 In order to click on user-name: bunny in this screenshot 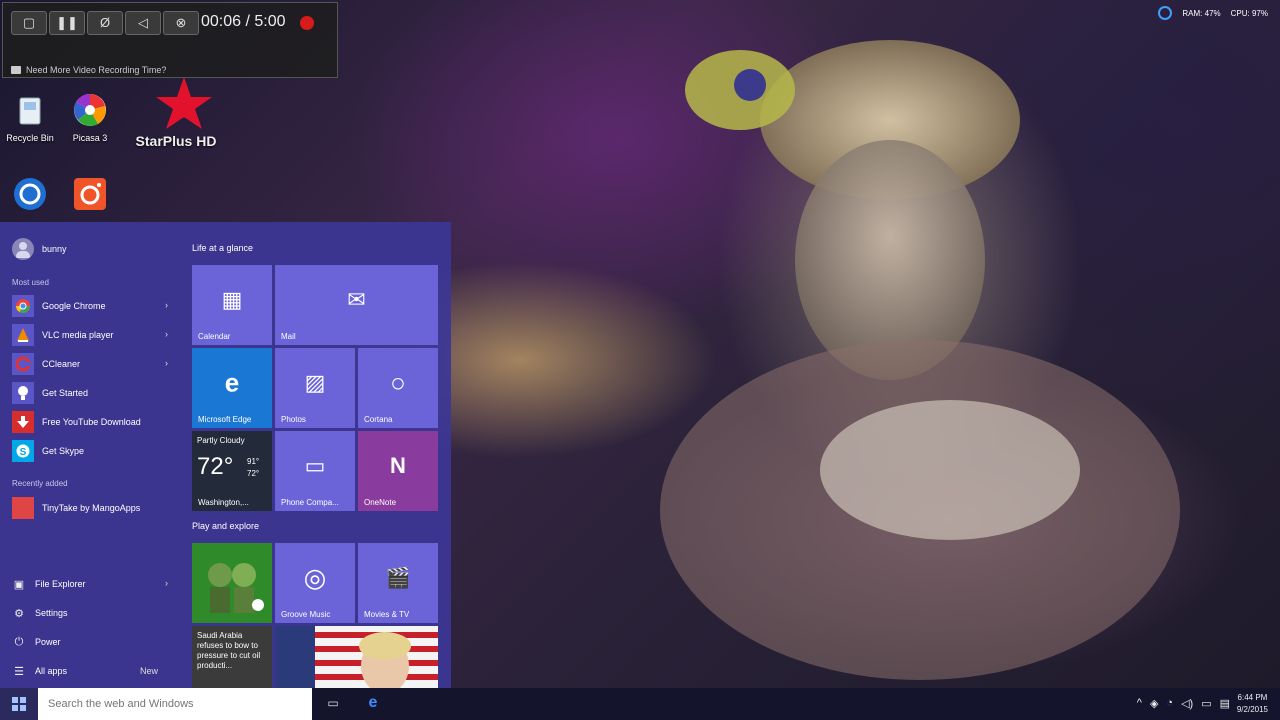, I will do `click(54, 249)`.